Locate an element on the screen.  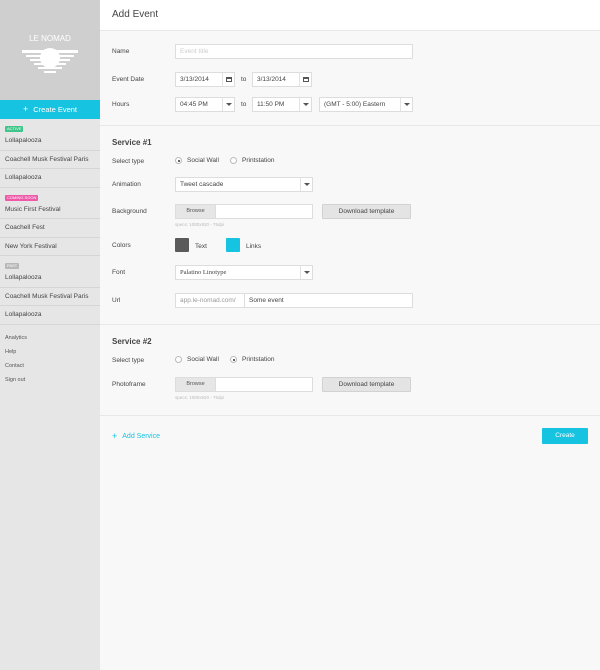
end-date-input: 3/13/2014 is located at coordinates (282, 79).